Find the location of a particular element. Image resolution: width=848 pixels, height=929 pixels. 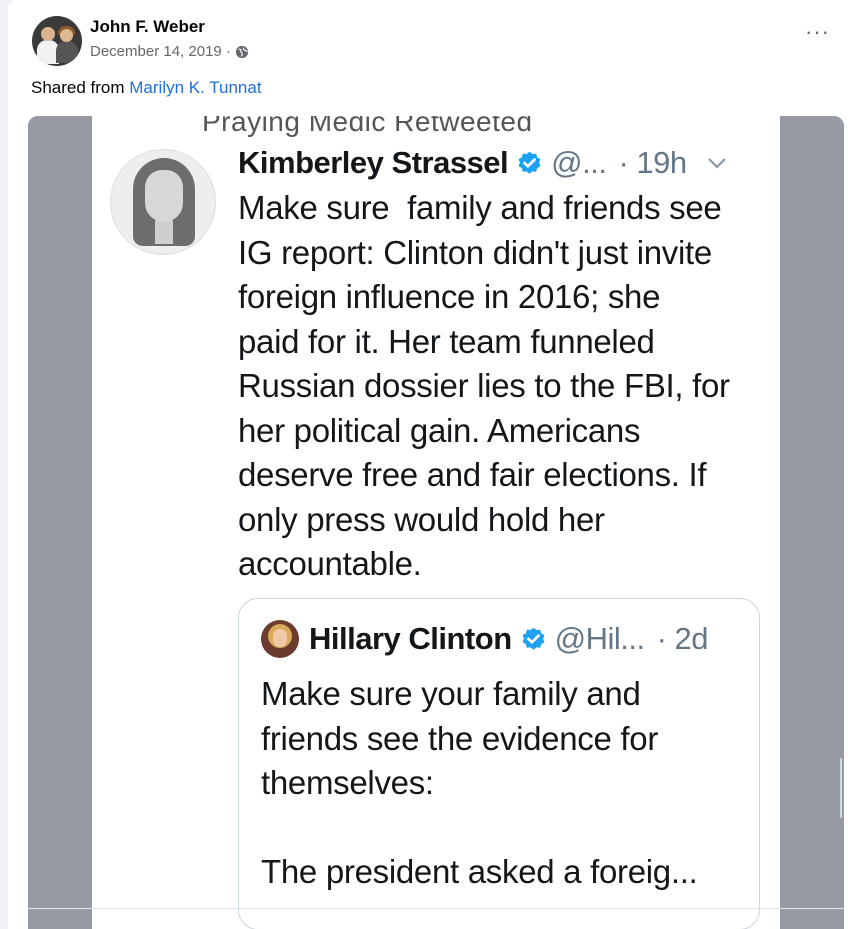

retweet-context: Praying Medic Retweeted is located at coordinates (367, 126).